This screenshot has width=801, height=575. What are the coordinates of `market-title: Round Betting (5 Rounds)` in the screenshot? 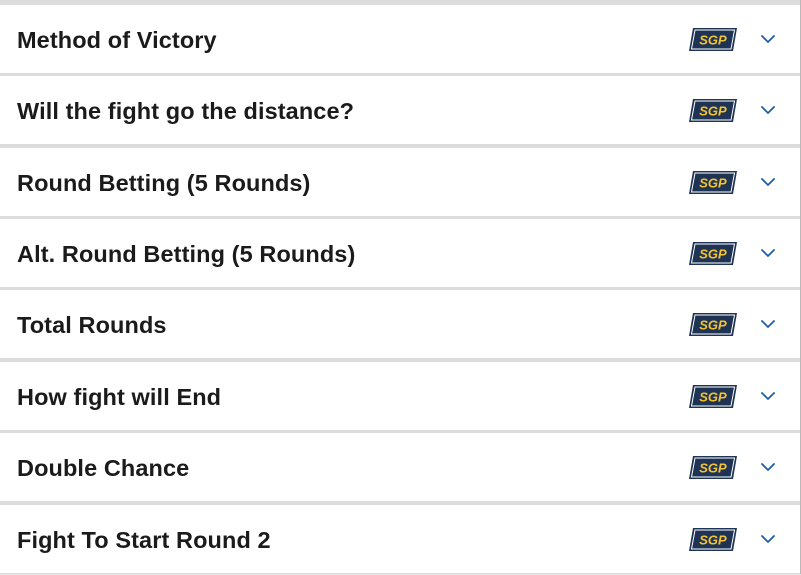 It's located at (164, 183).